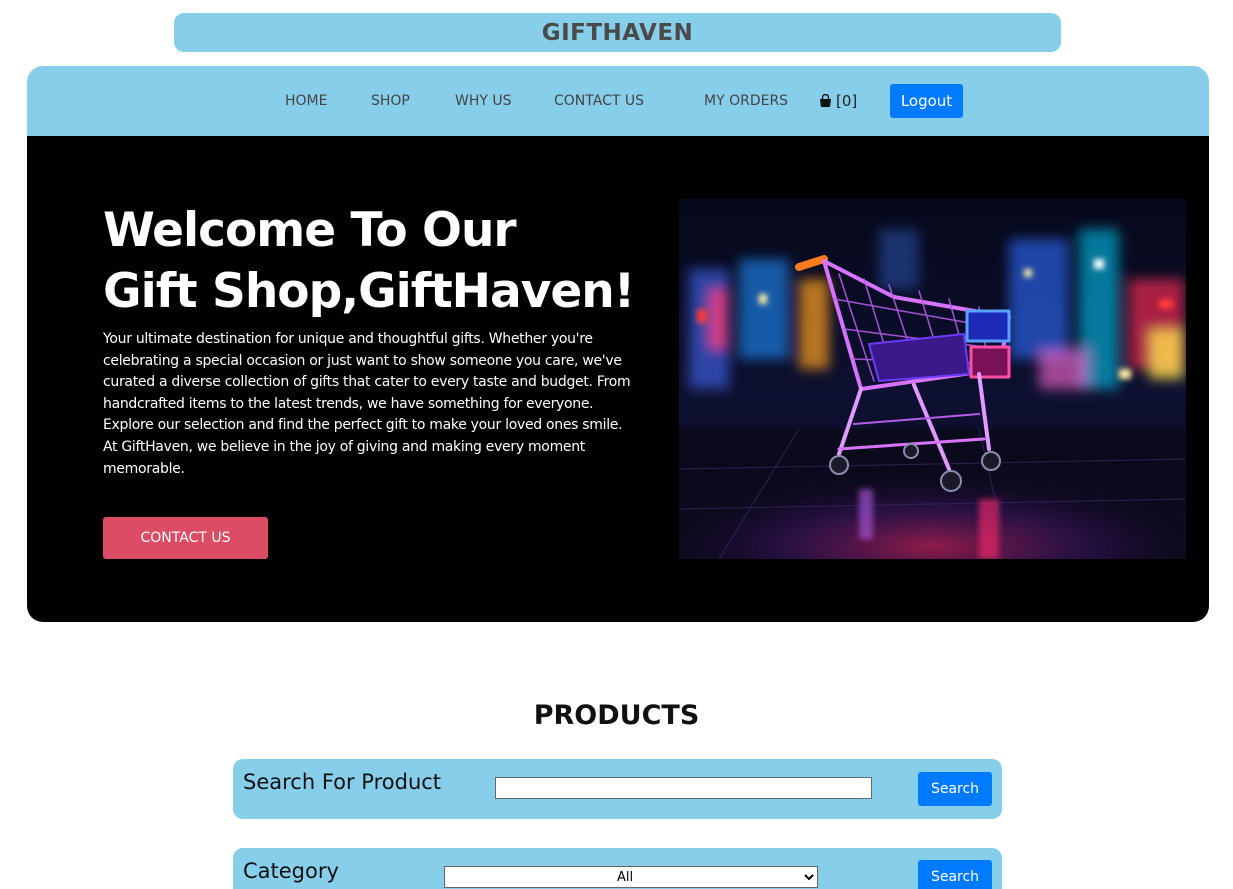 The width and height of the screenshot is (1233, 889). What do you see at coordinates (291, 871) in the screenshot?
I see `category-label: Category` at bounding box center [291, 871].